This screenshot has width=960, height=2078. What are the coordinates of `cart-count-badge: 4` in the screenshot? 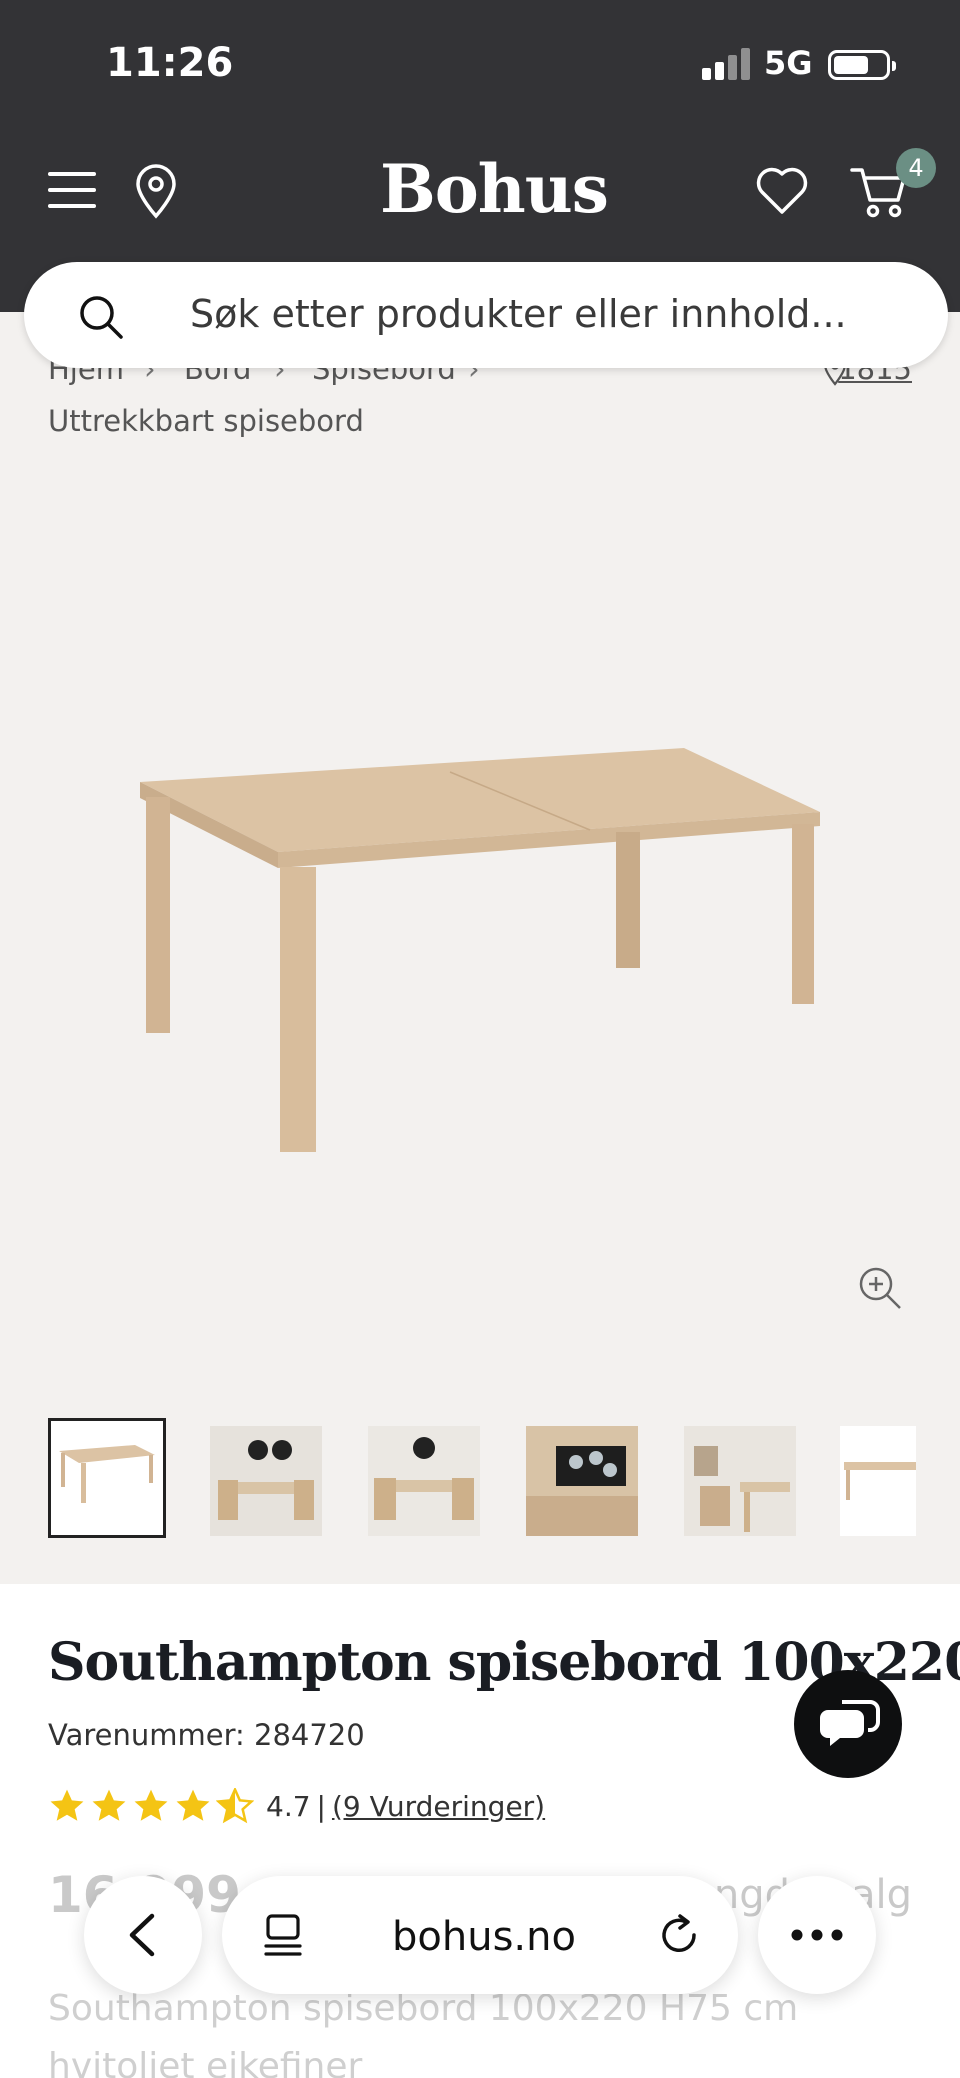 It's located at (916, 168).